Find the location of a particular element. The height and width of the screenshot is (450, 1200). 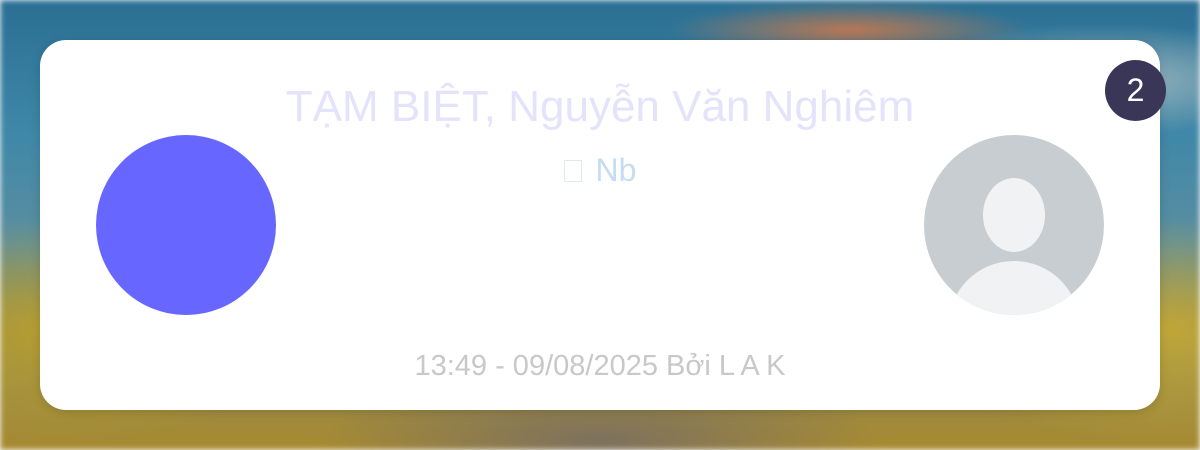

avatar-right is located at coordinates (1014, 225).